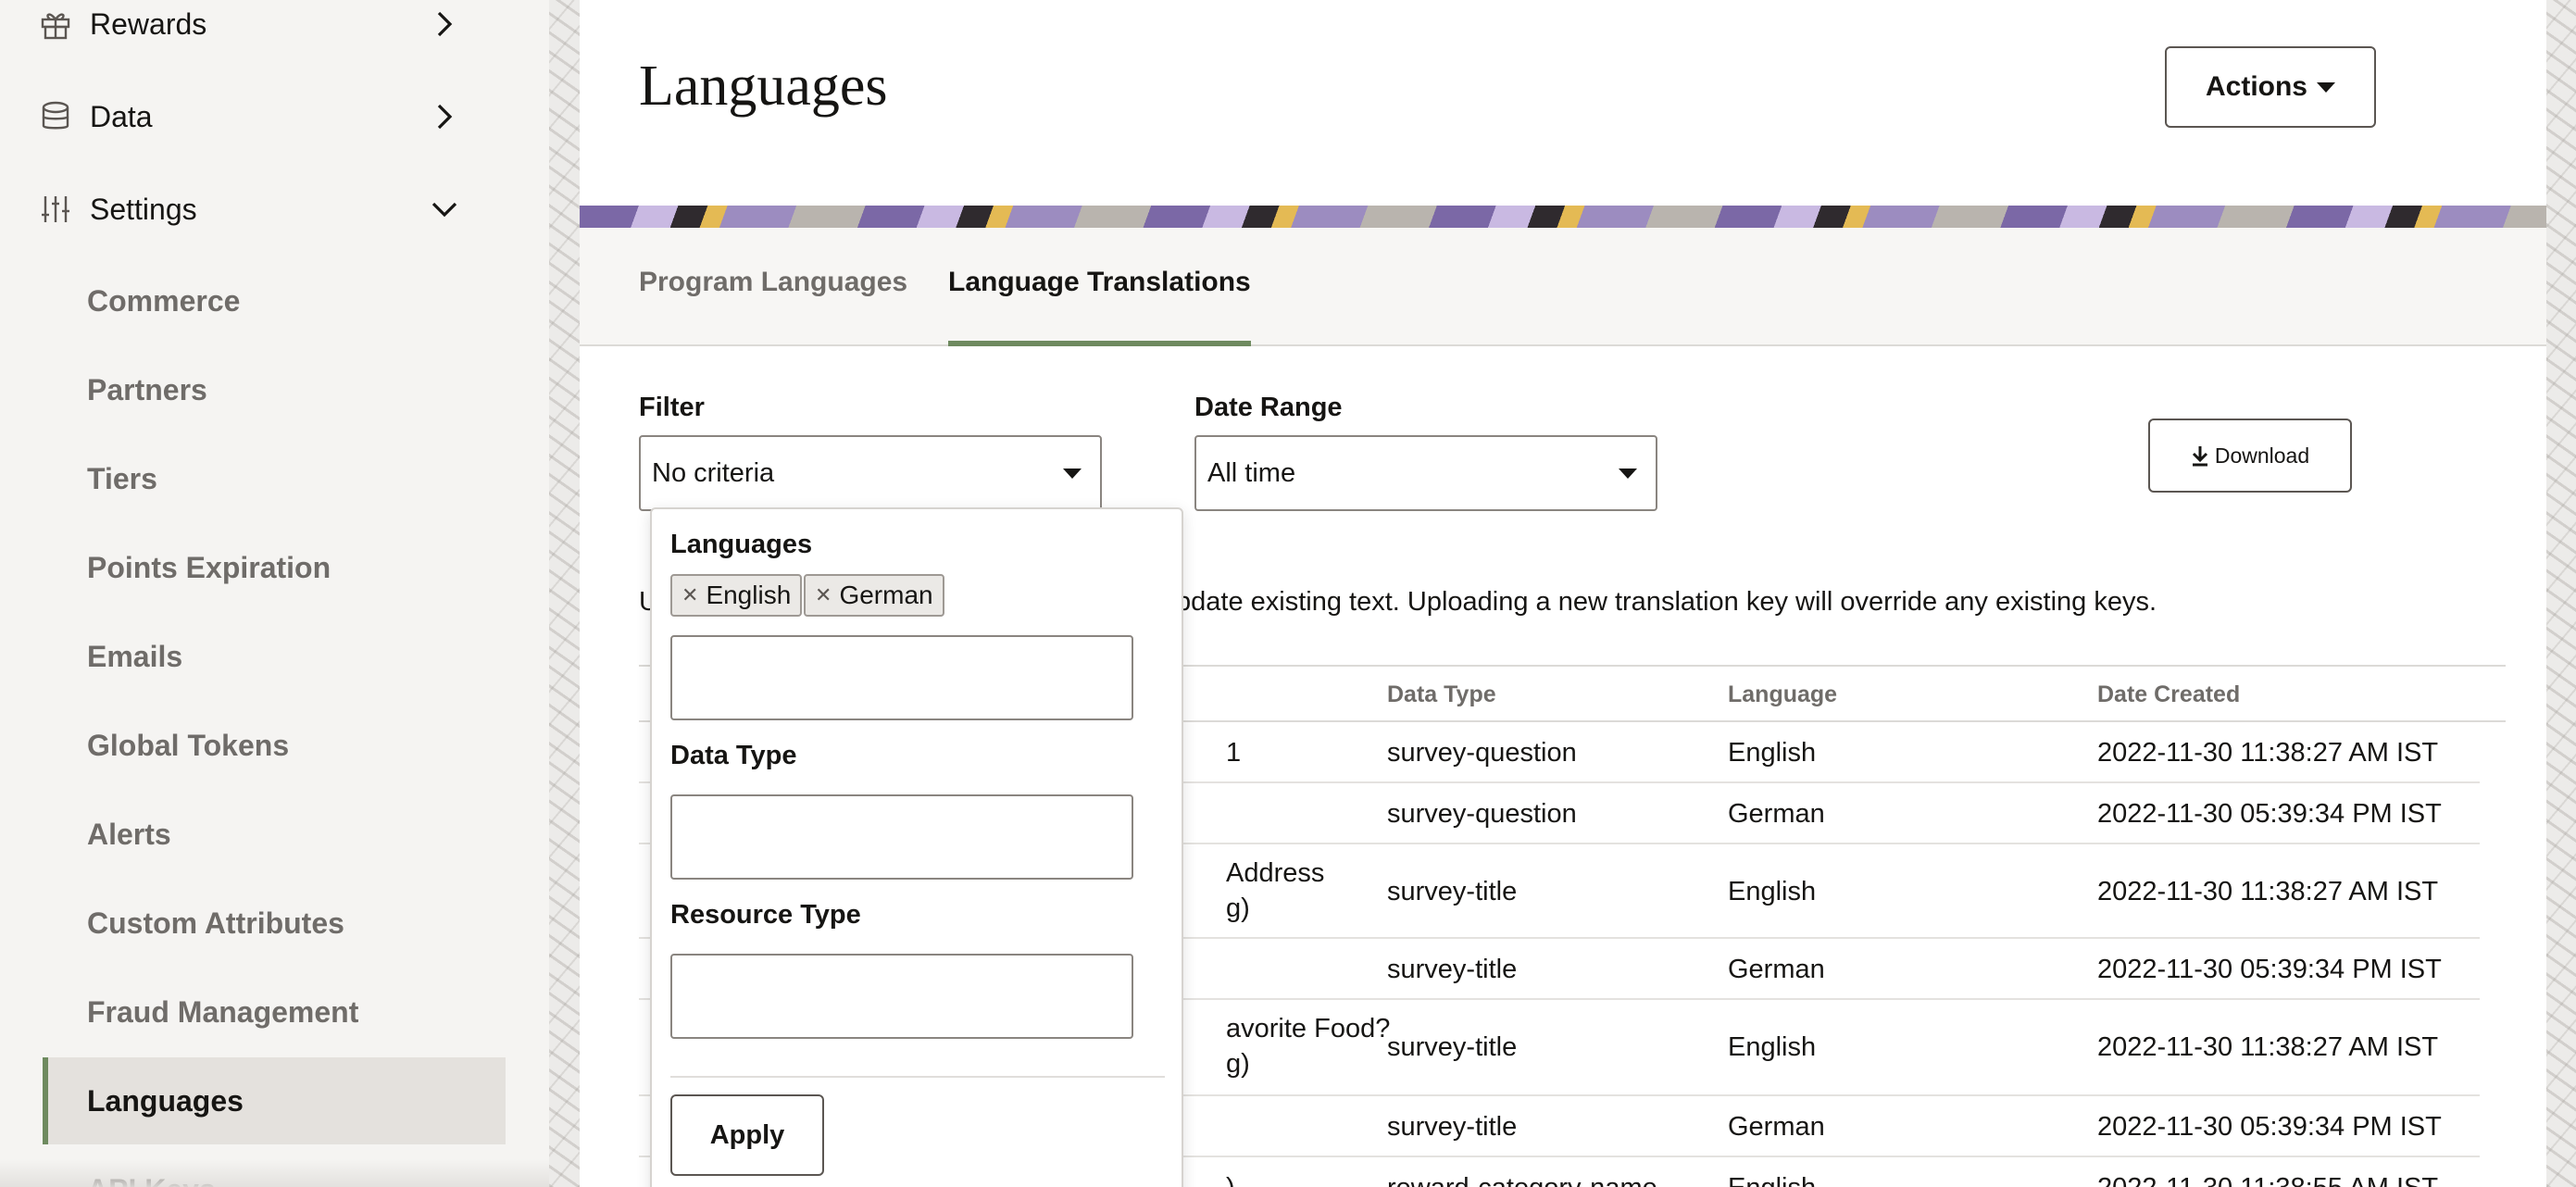 The width and height of the screenshot is (2576, 1187). Describe the element at coordinates (2256, 86) in the screenshot. I see `actions-button-label: Actions` at that location.